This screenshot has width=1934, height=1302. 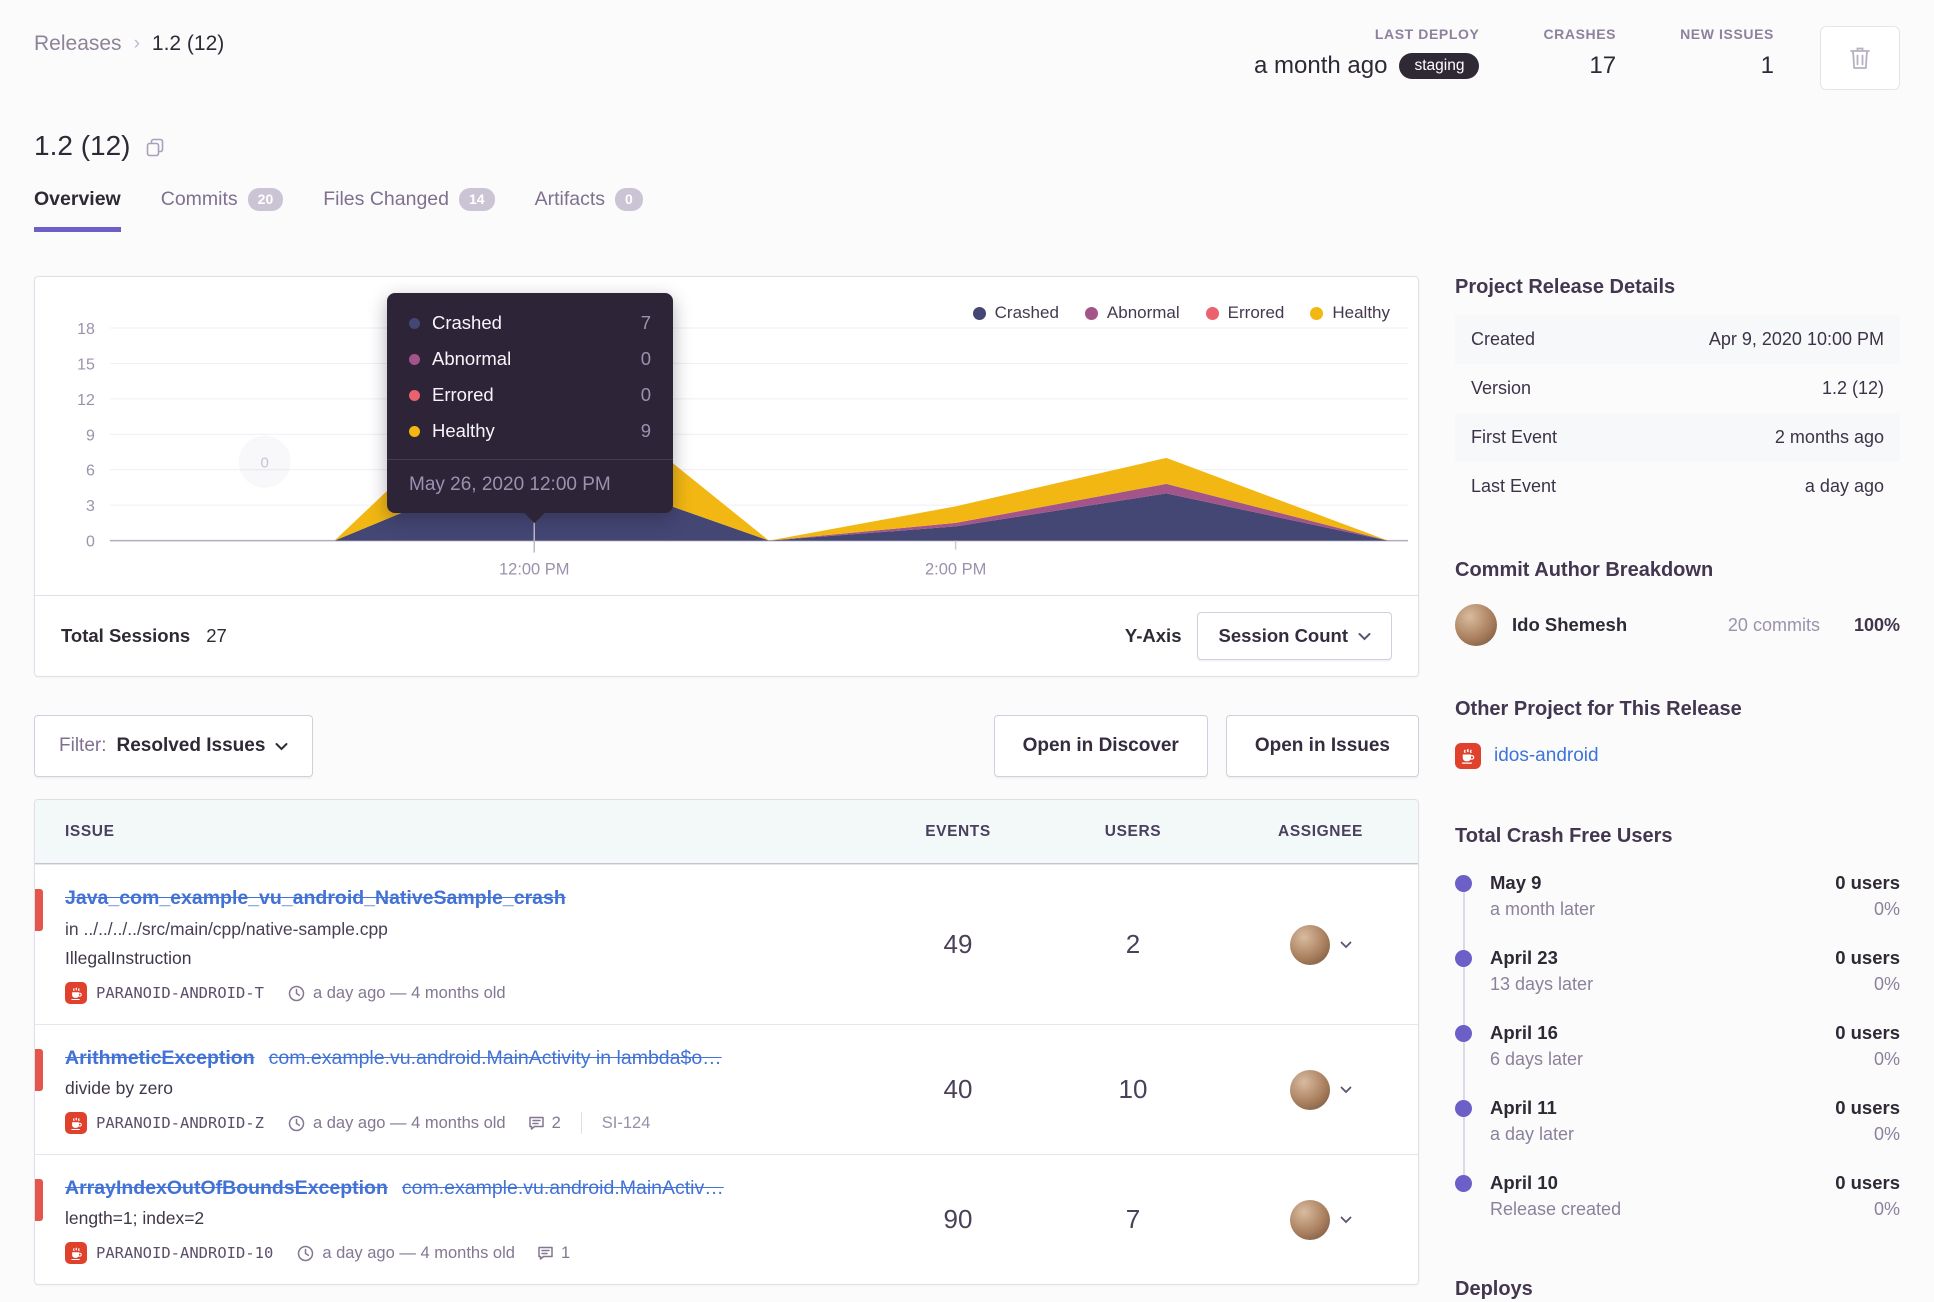 I want to click on tab-overview: Overview, so click(x=77, y=210).